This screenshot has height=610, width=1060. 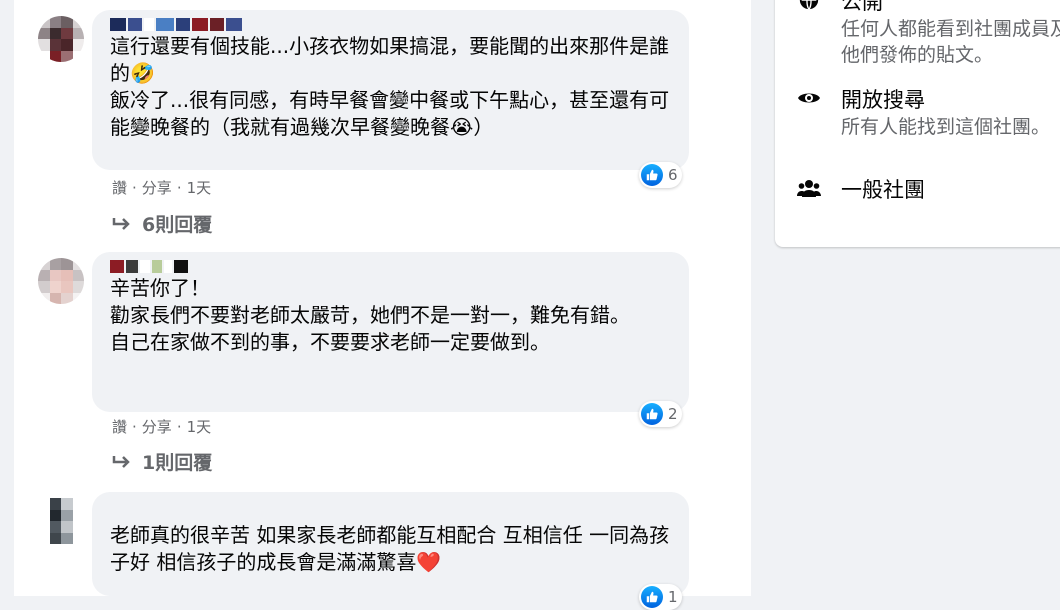 What do you see at coordinates (809, 6) in the screenshot?
I see `globe-icon` at bounding box center [809, 6].